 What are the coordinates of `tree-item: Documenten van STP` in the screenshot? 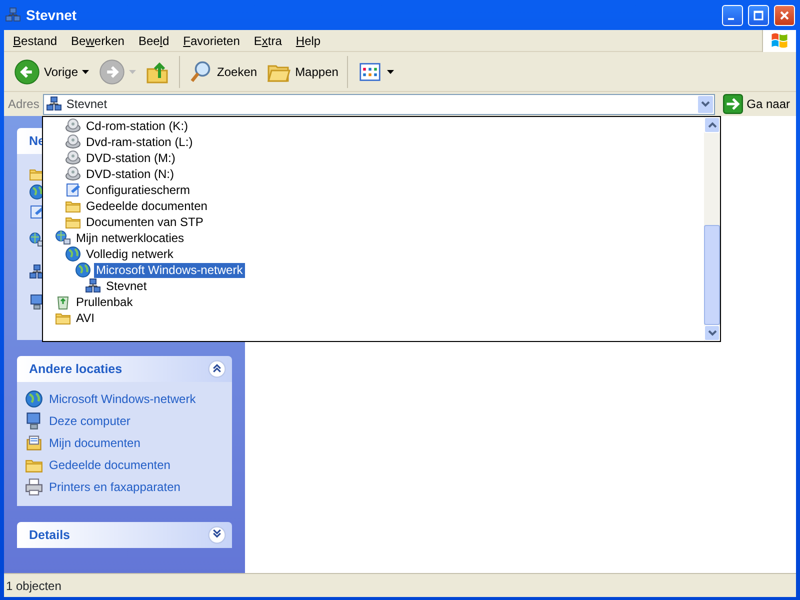 It's located at (145, 222).